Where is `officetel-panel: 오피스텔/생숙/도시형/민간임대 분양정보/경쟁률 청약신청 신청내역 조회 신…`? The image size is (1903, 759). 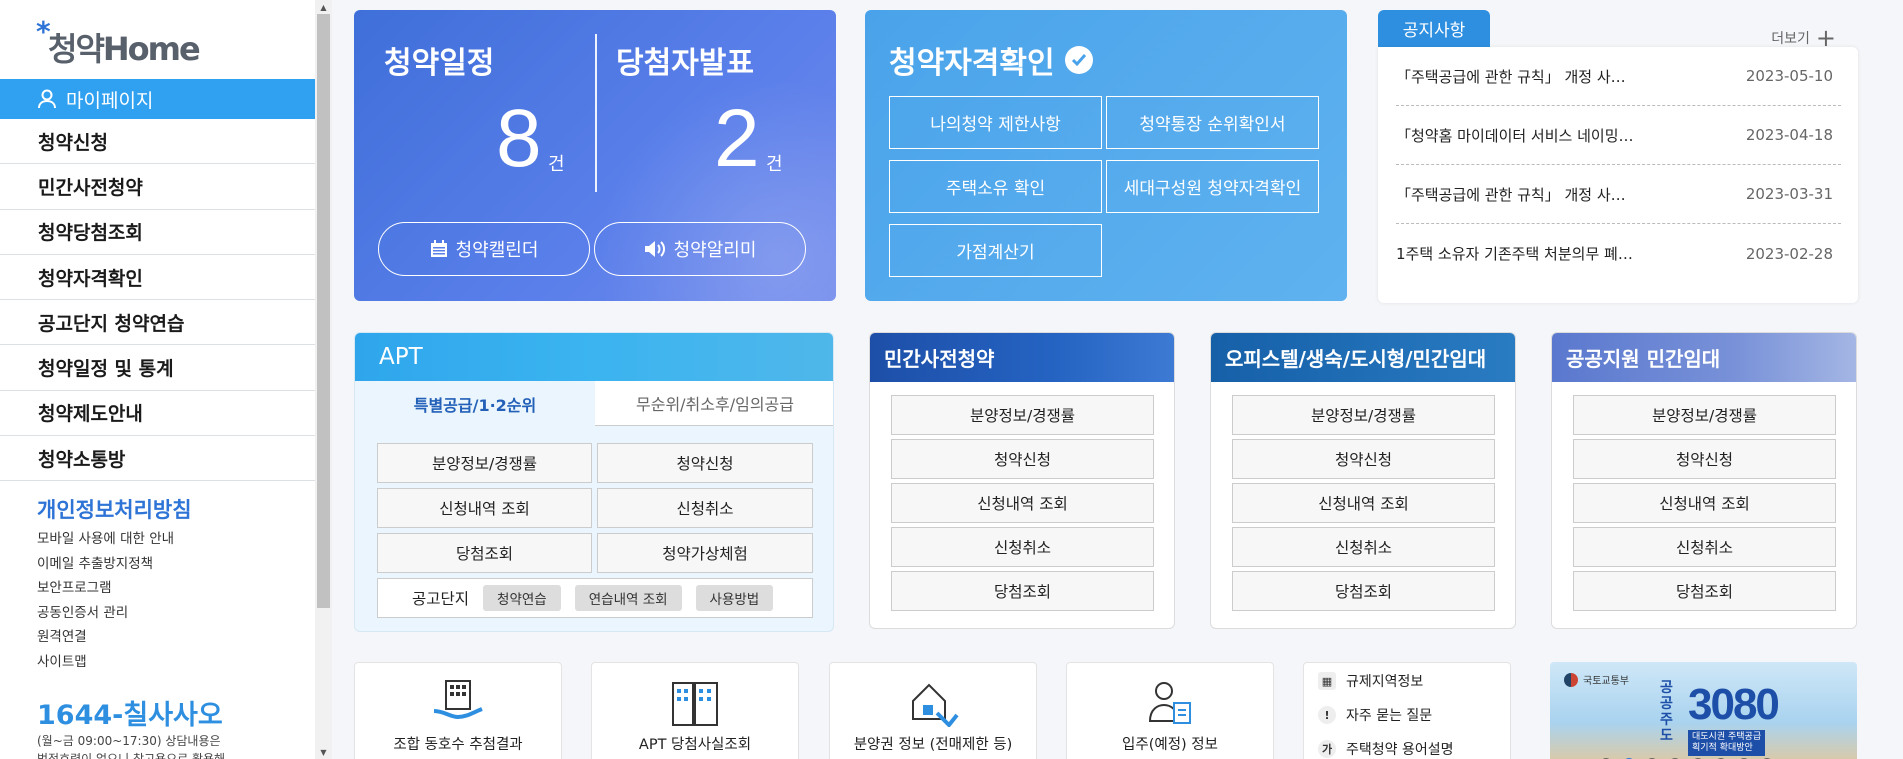
officetel-panel: 오피스텔/생숙/도시형/민간임대 분양정보/경쟁률 청약신청 신청내역 조회 신… is located at coordinates (1363, 480).